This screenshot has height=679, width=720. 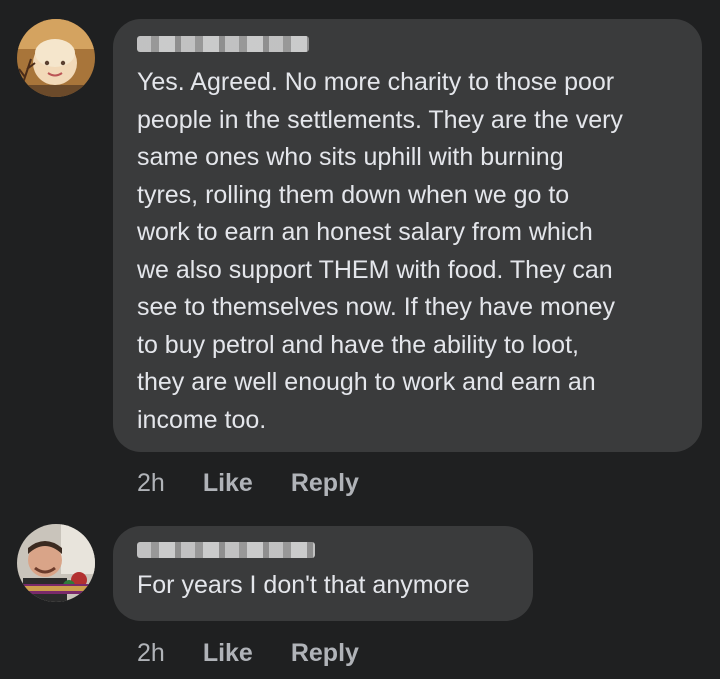 What do you see at coordinates (303, 585) in the screenshot?
I see `comment-text: For years I don't that anymore` at bounding box center [303, 585].